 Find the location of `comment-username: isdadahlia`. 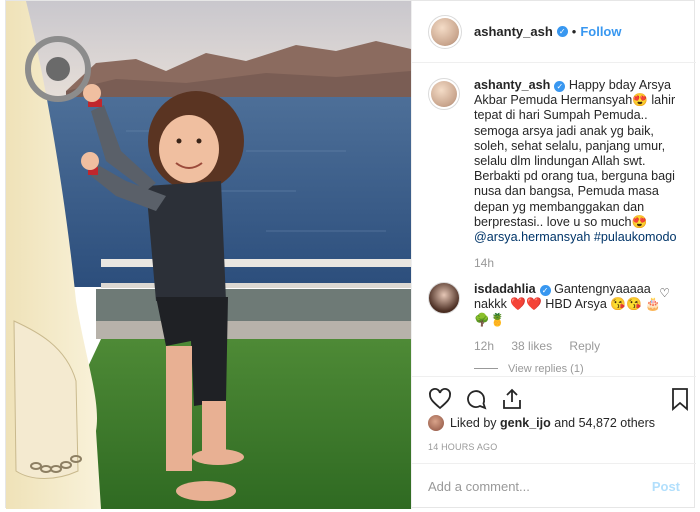

comment-username: isdadahlia is located at coordinates (505, 289).